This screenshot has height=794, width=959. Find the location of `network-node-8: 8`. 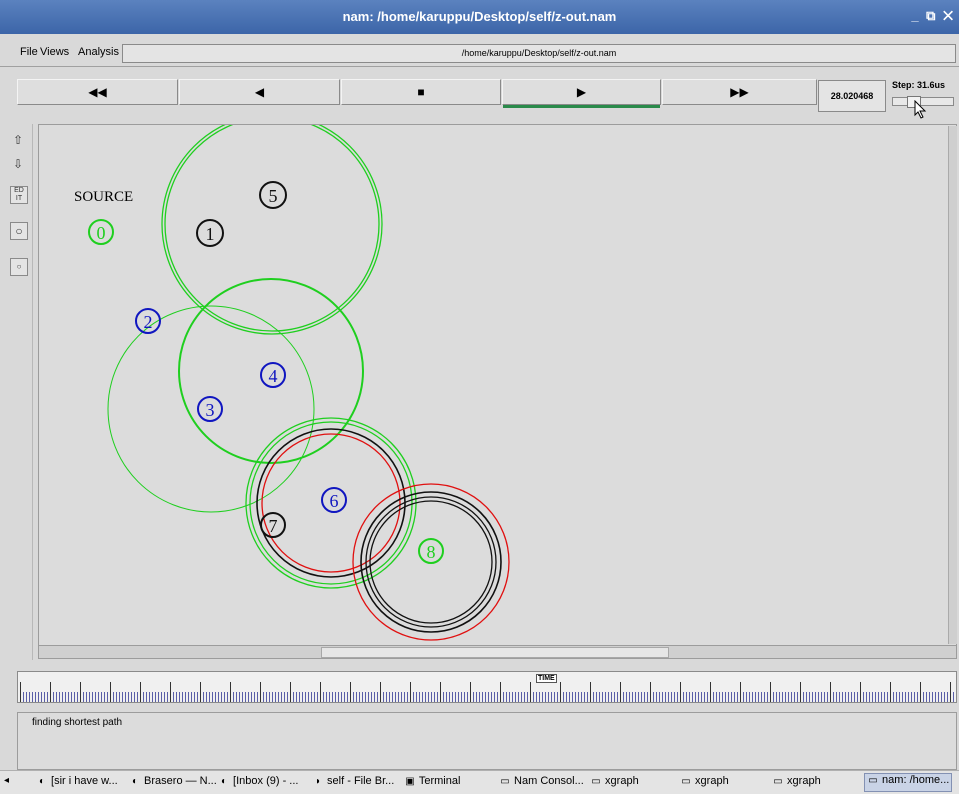

network-node-8: 8 is located at coordinates (431, 551).